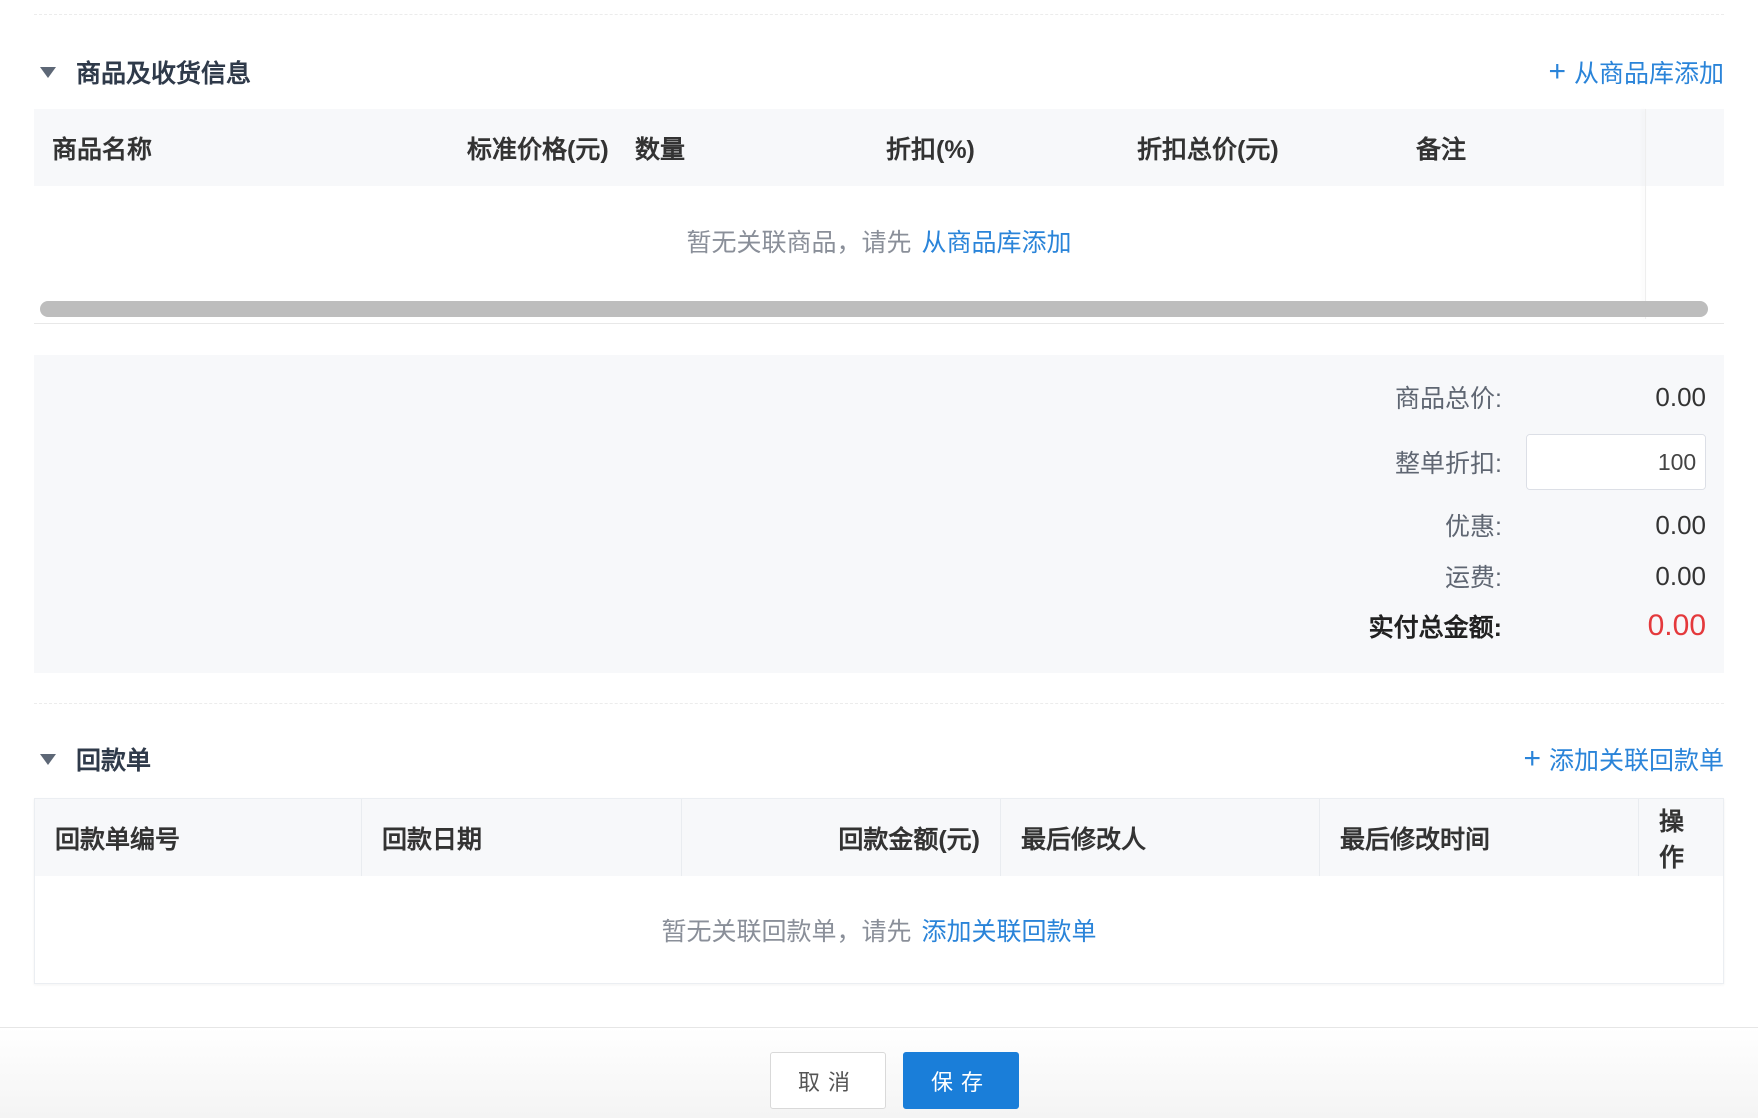 This screenshot has width=1758, height=1118. I want to click on payments-section-title: 回款单, so click(114, 761).